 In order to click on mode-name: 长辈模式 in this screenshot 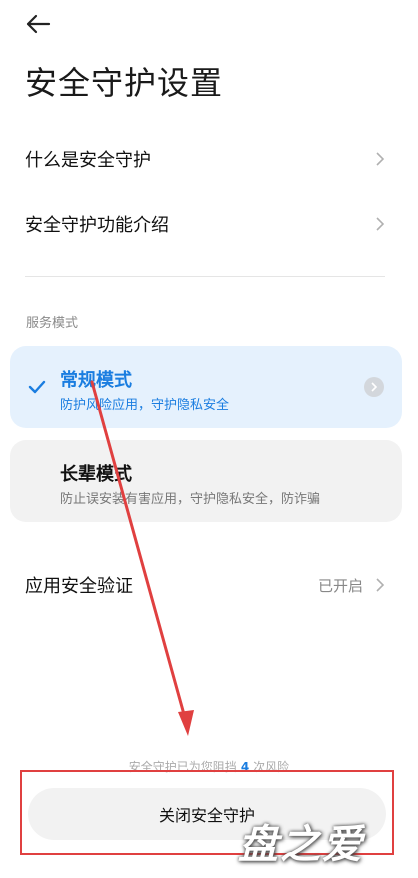, I will do `click(96, 474)`.